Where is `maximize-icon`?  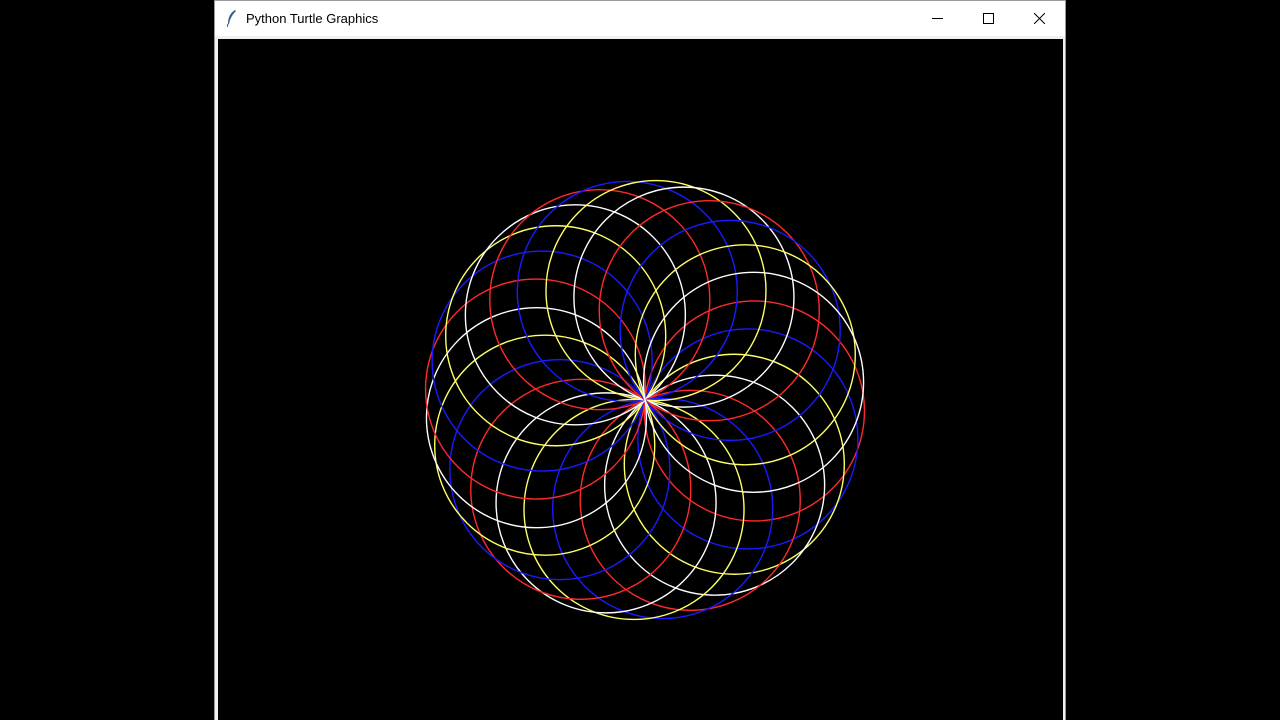
maximize-icon is located at coordinates (988, 18).